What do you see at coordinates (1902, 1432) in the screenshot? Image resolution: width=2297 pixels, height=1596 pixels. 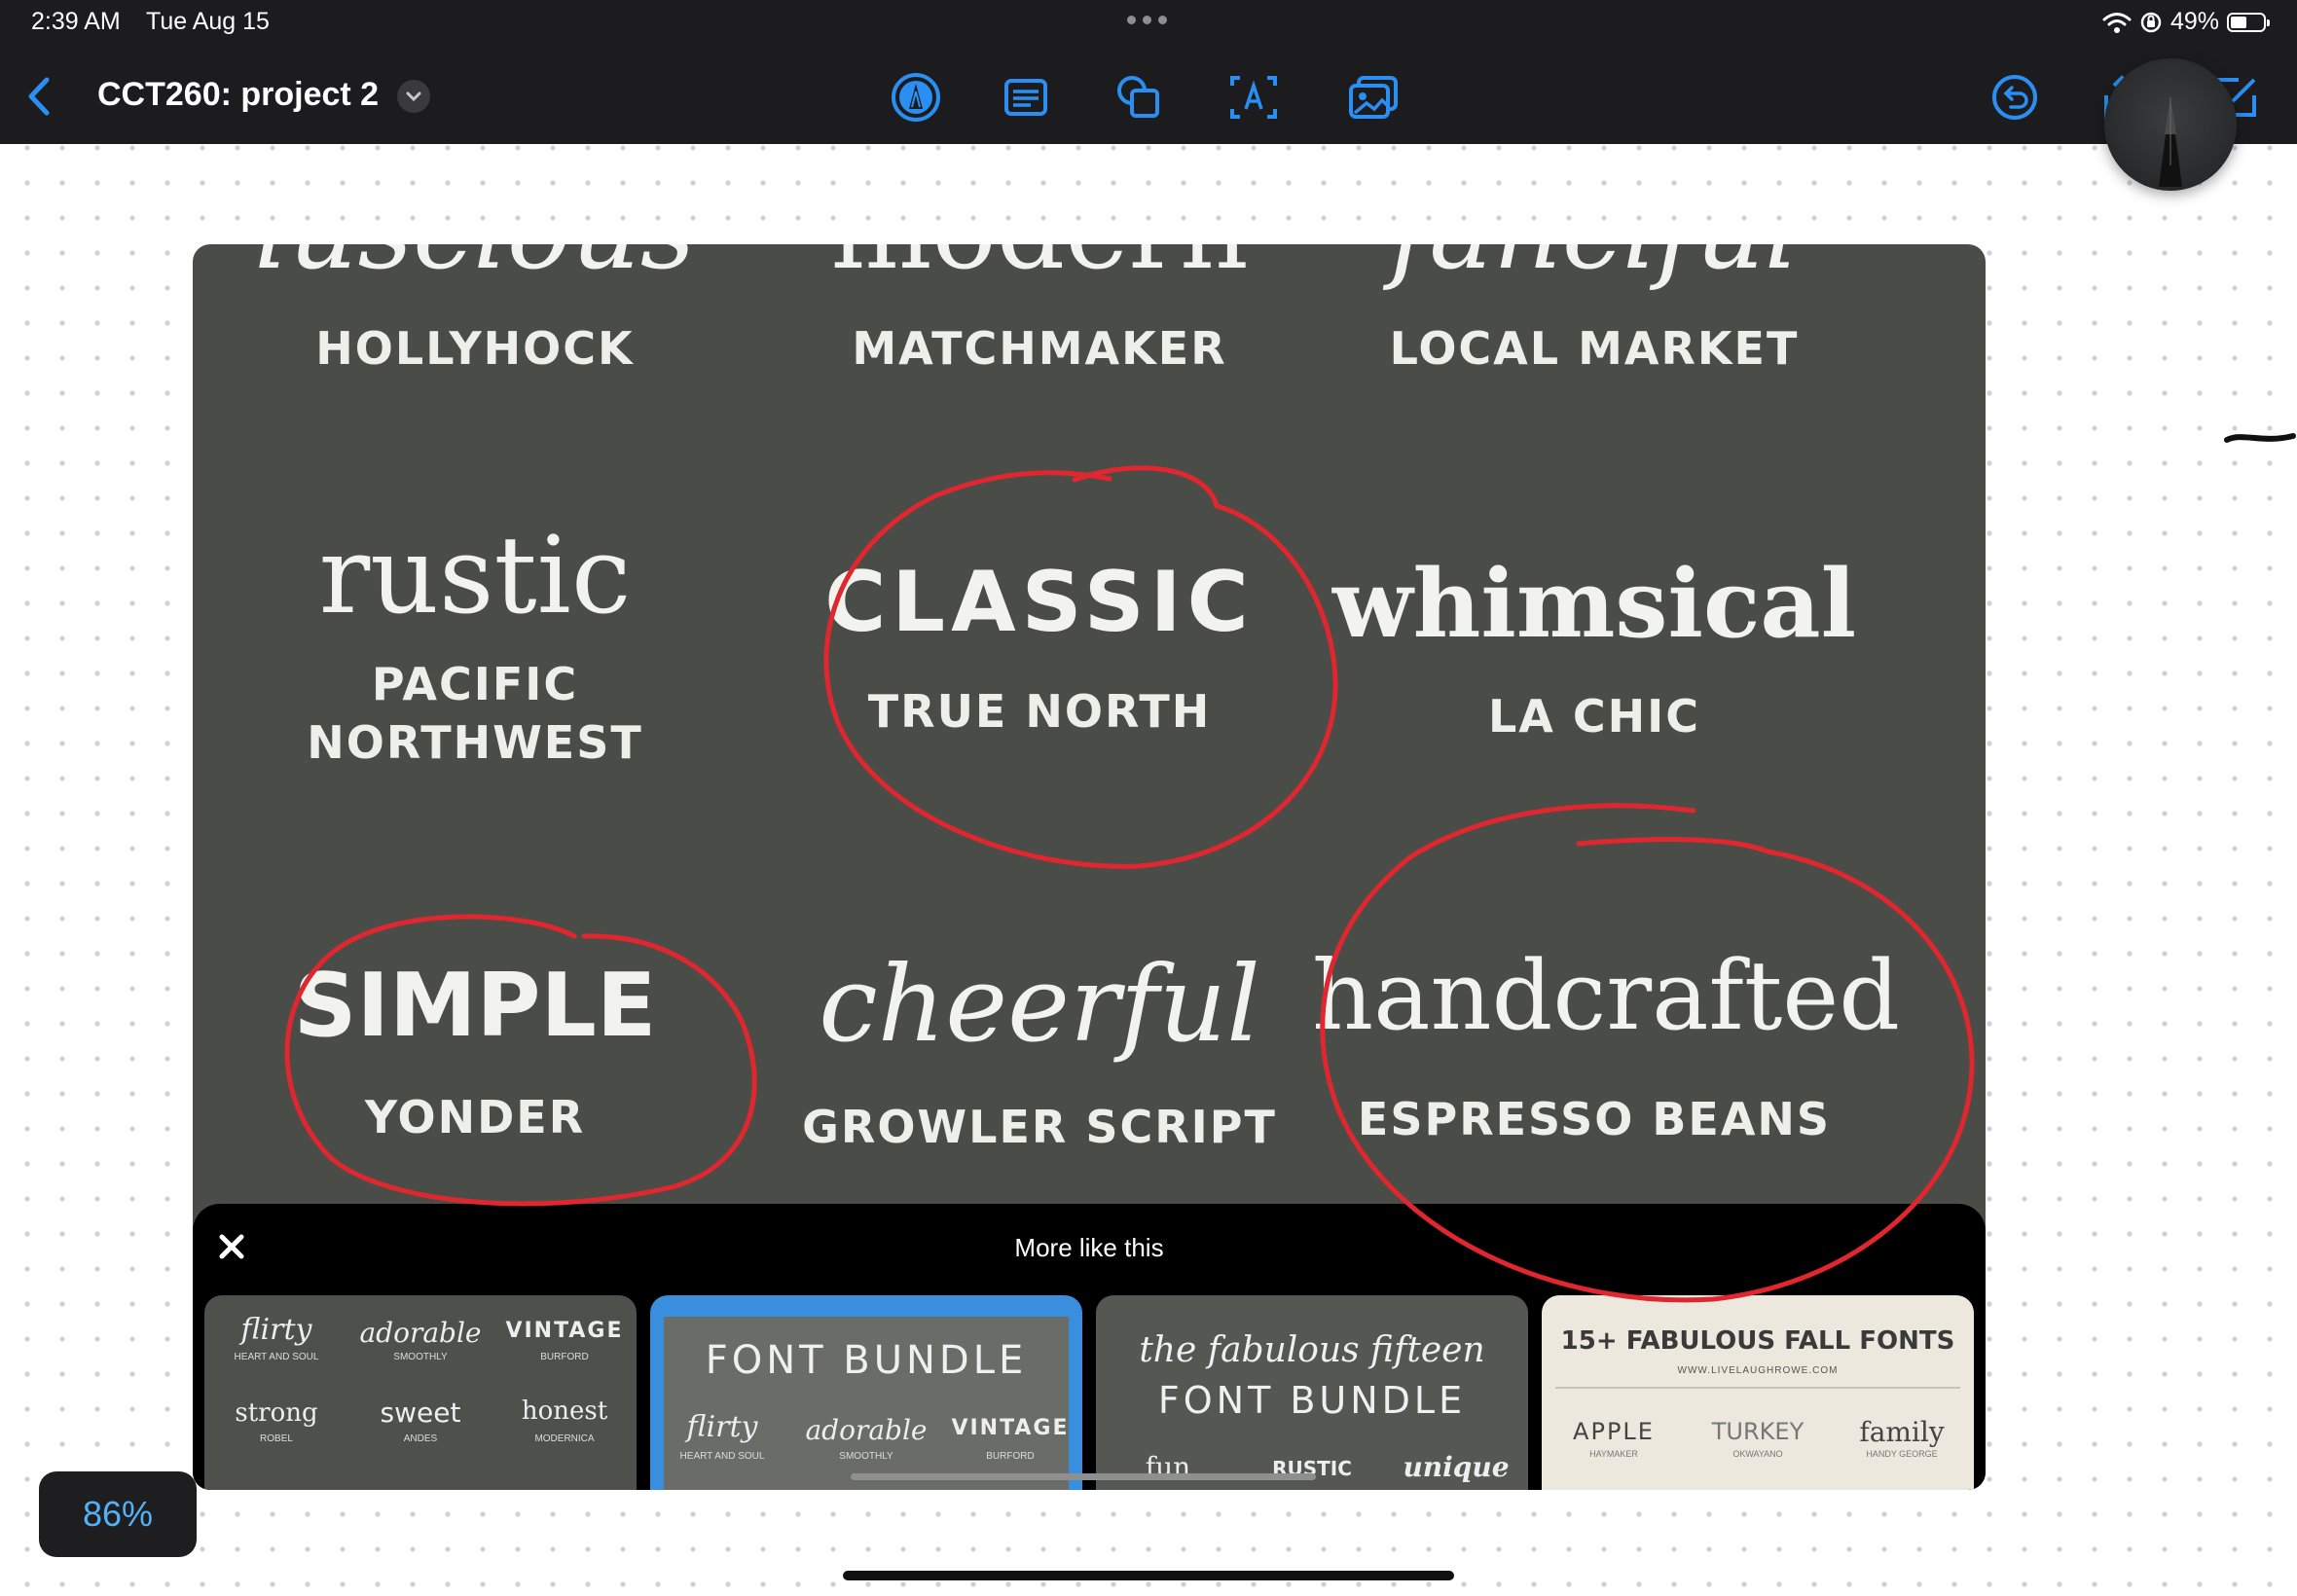 I see `card-word: family` at bounding box center [1902, 1432].